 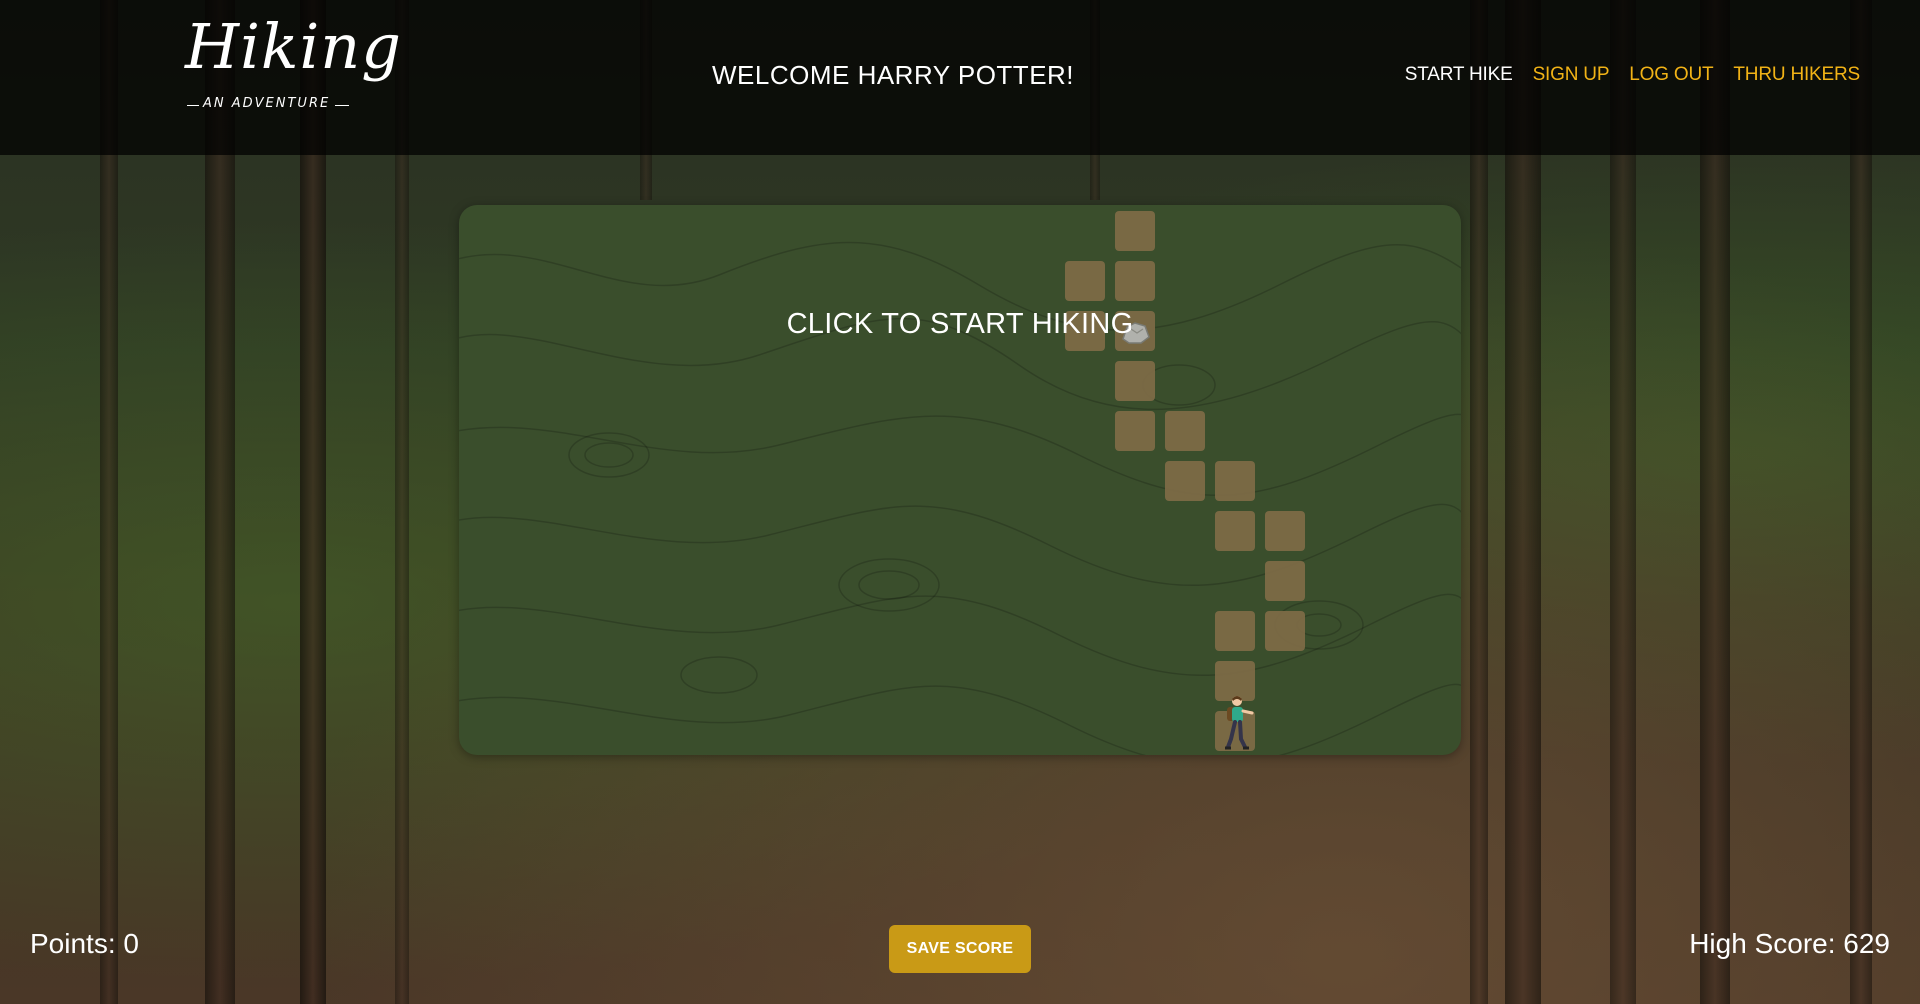 What do you see at coordinates (293, 46) in the screenshot?
I see `logo-title: Hiking` at bounding box center [293, 46].